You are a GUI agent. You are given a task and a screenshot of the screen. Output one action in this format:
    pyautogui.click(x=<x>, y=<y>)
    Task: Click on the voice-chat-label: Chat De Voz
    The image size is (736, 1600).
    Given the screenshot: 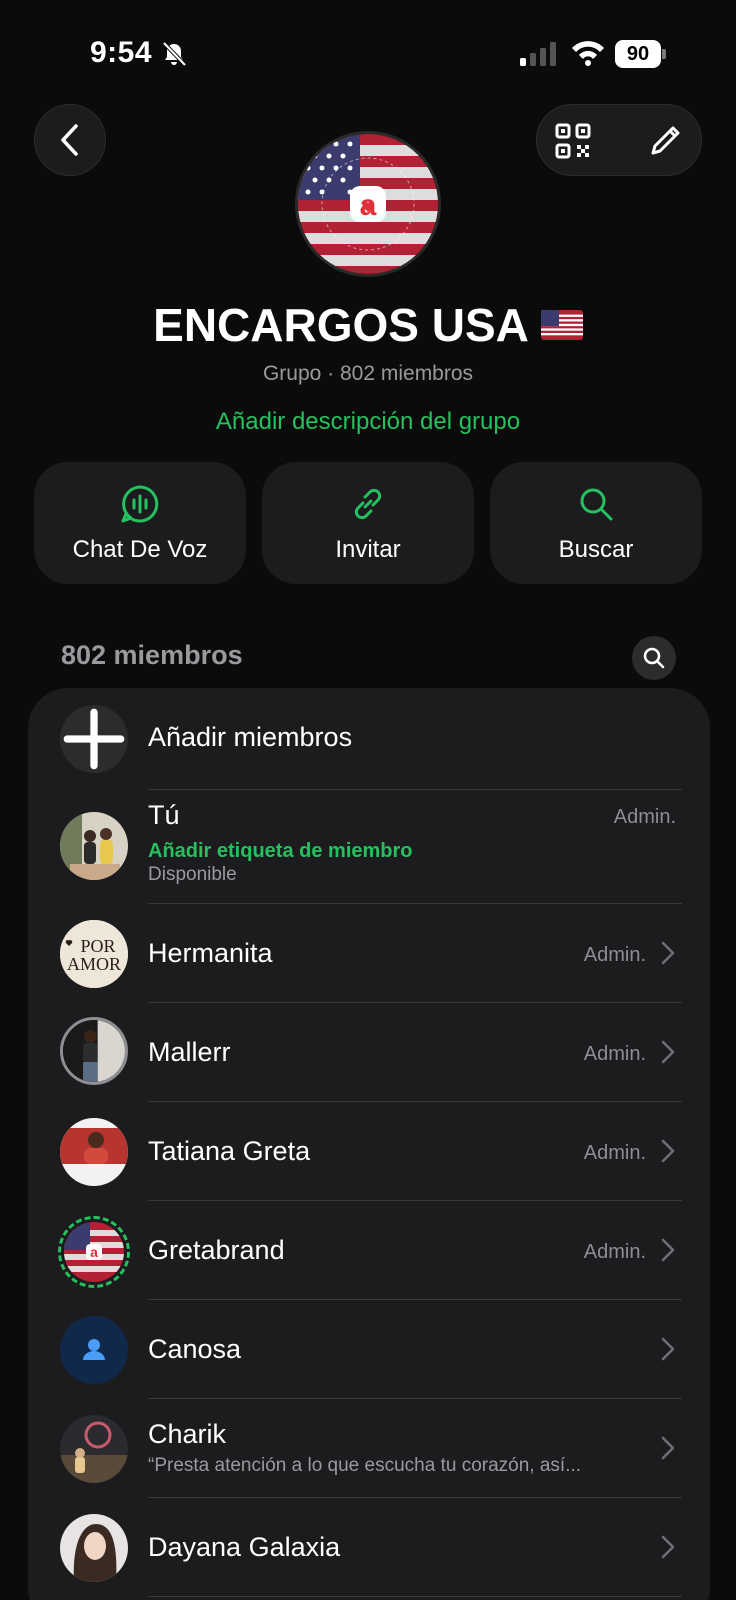 What is the action you would take?
    pyautogui.click(x=140, y=549)
    